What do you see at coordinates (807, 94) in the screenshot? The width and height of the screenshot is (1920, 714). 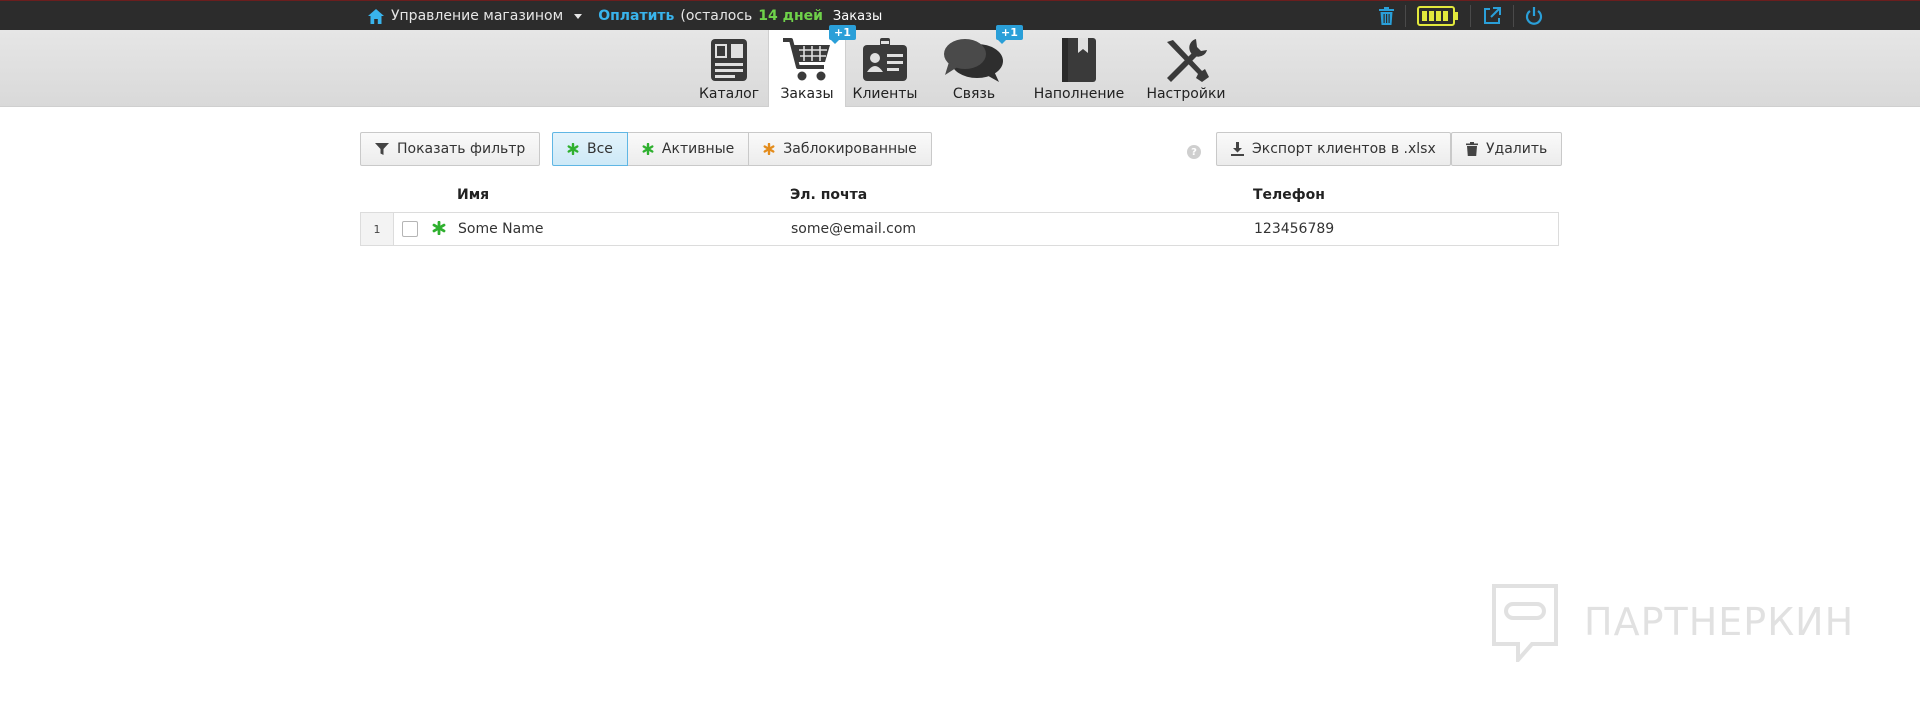 I see `tab-label: Заказы` at bounding box center [807, 94].